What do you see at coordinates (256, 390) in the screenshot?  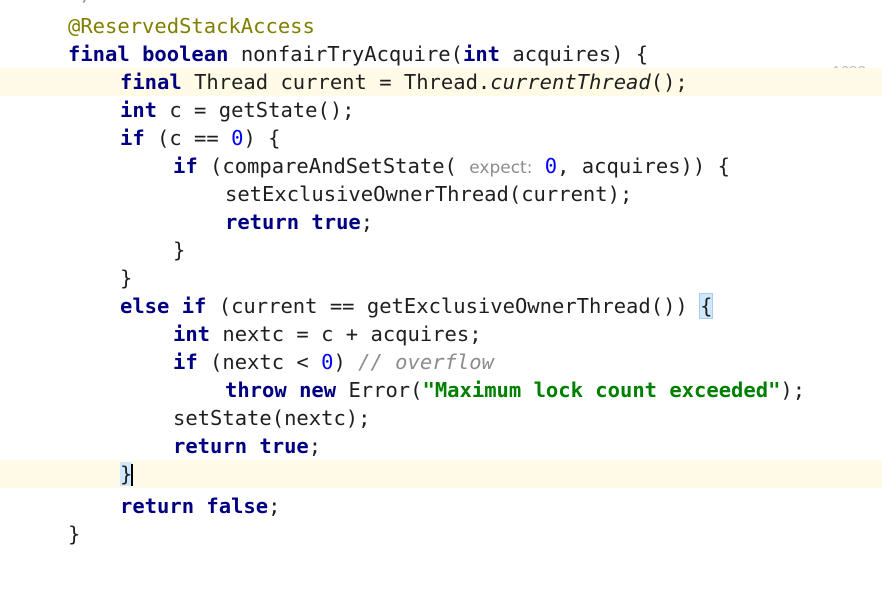 I see `keyword: throw` at bounding box center [256, 390].